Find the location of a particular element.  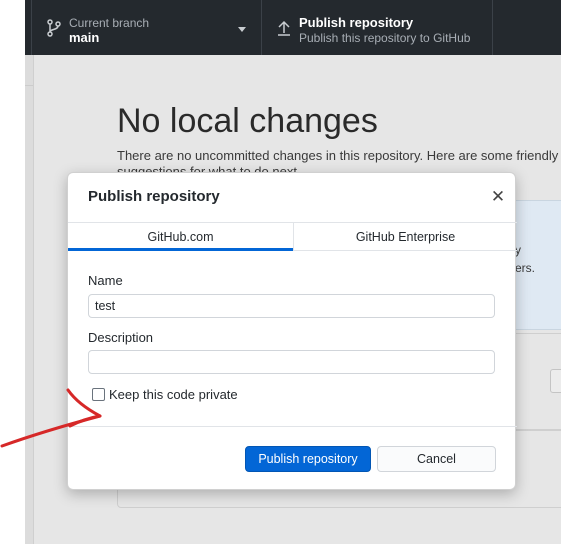

upload-icon is located at coordinates (284, 28).